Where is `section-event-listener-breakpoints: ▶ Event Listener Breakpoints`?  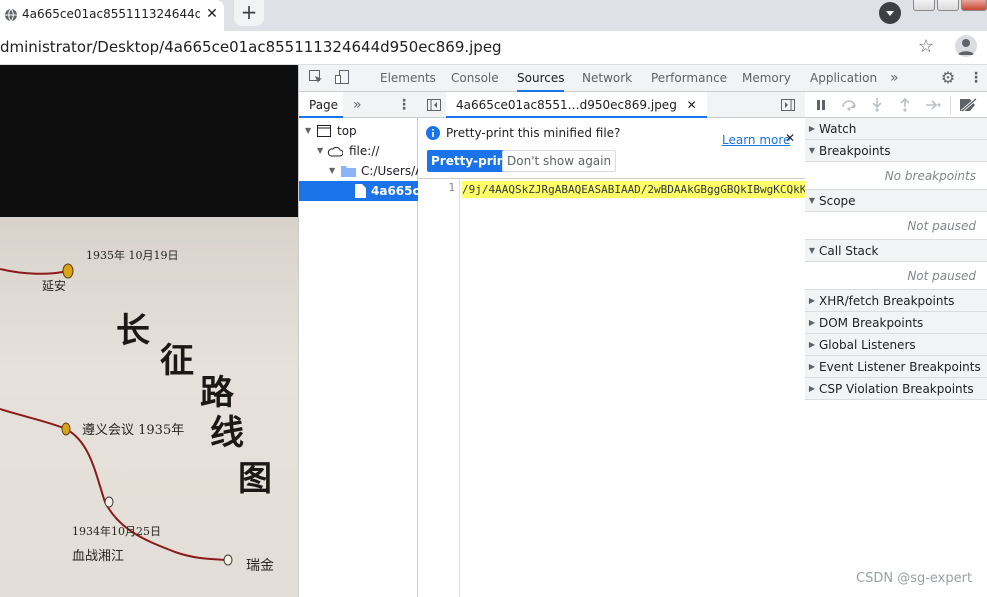
section-event-listener-breakpoints: ▶ Event Listener Breakpoints is located at coordinates (896, 367).